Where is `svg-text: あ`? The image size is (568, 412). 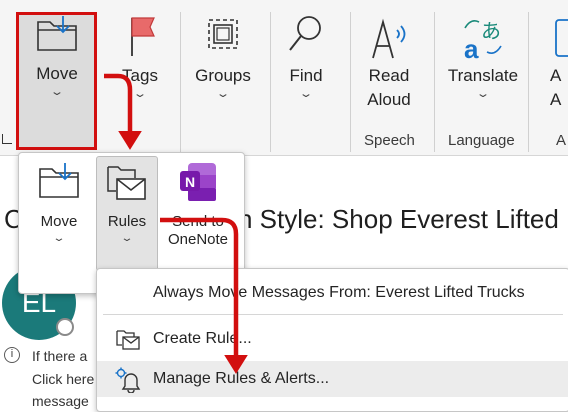 svg-text: あ is located at coordinates (491, 31).